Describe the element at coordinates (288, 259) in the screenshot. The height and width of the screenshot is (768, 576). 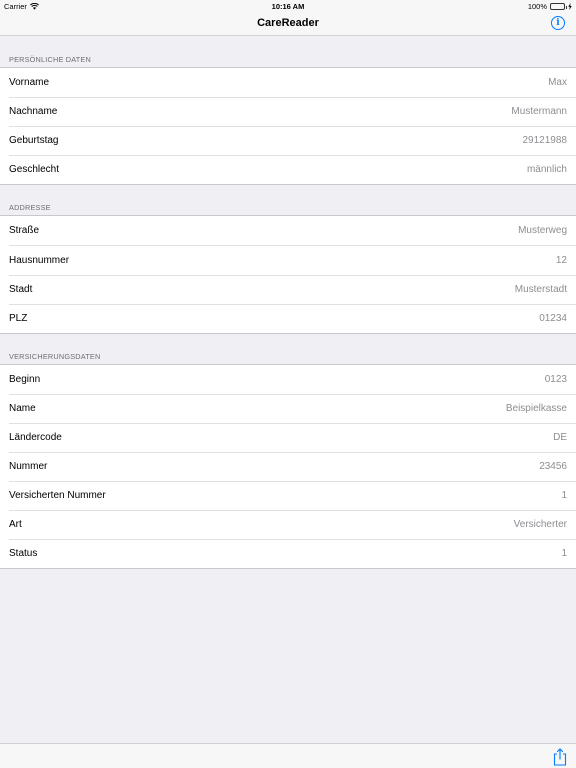
I see `table-row: Hausnummer 12` at that location.